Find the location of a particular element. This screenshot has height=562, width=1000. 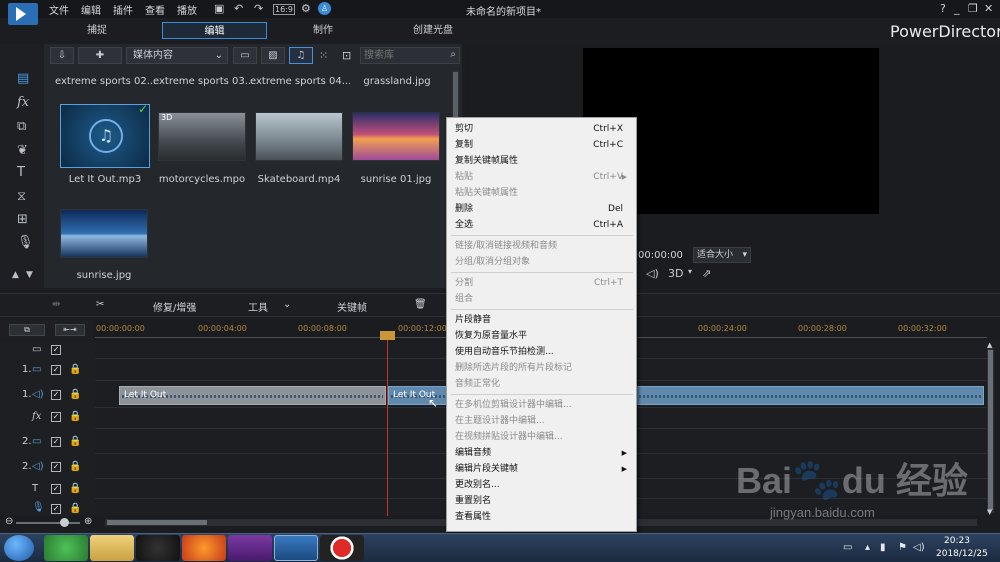

fit-size-dropdown: 适合大小 ▾ is located at coordinates (722, 255).